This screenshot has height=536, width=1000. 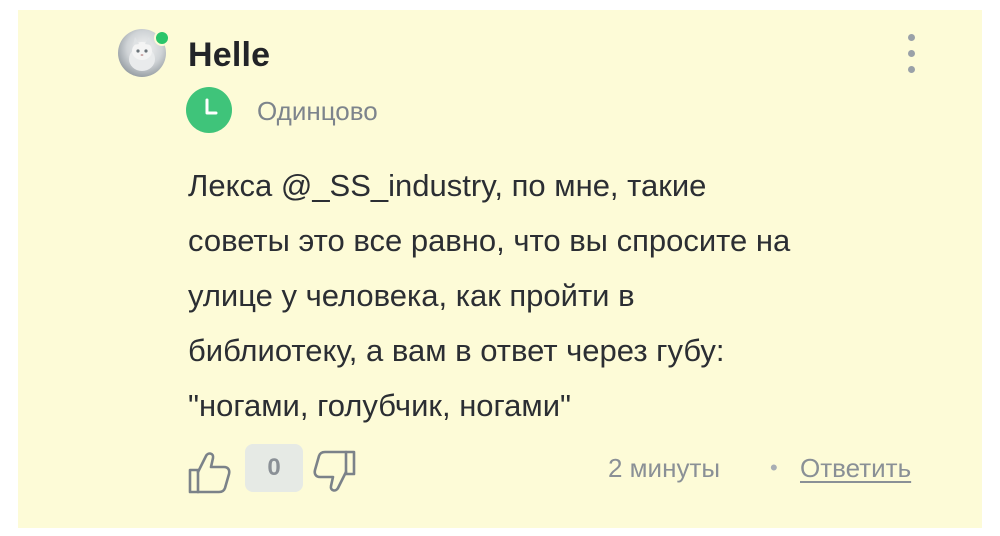 What do you see at coordinates (447, 185) in the screenshot?
I see `comment-line: Лекса @_SS_industry, по мне, такие` at bounding box center [447, 185].